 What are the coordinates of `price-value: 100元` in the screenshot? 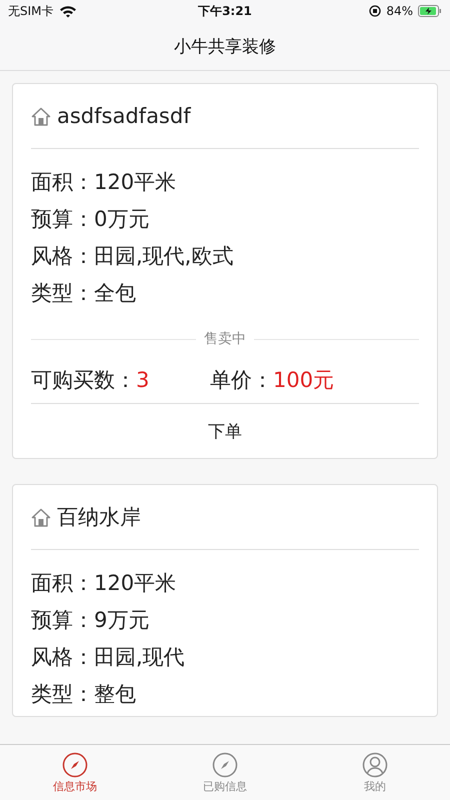 It's located at (303, 380).